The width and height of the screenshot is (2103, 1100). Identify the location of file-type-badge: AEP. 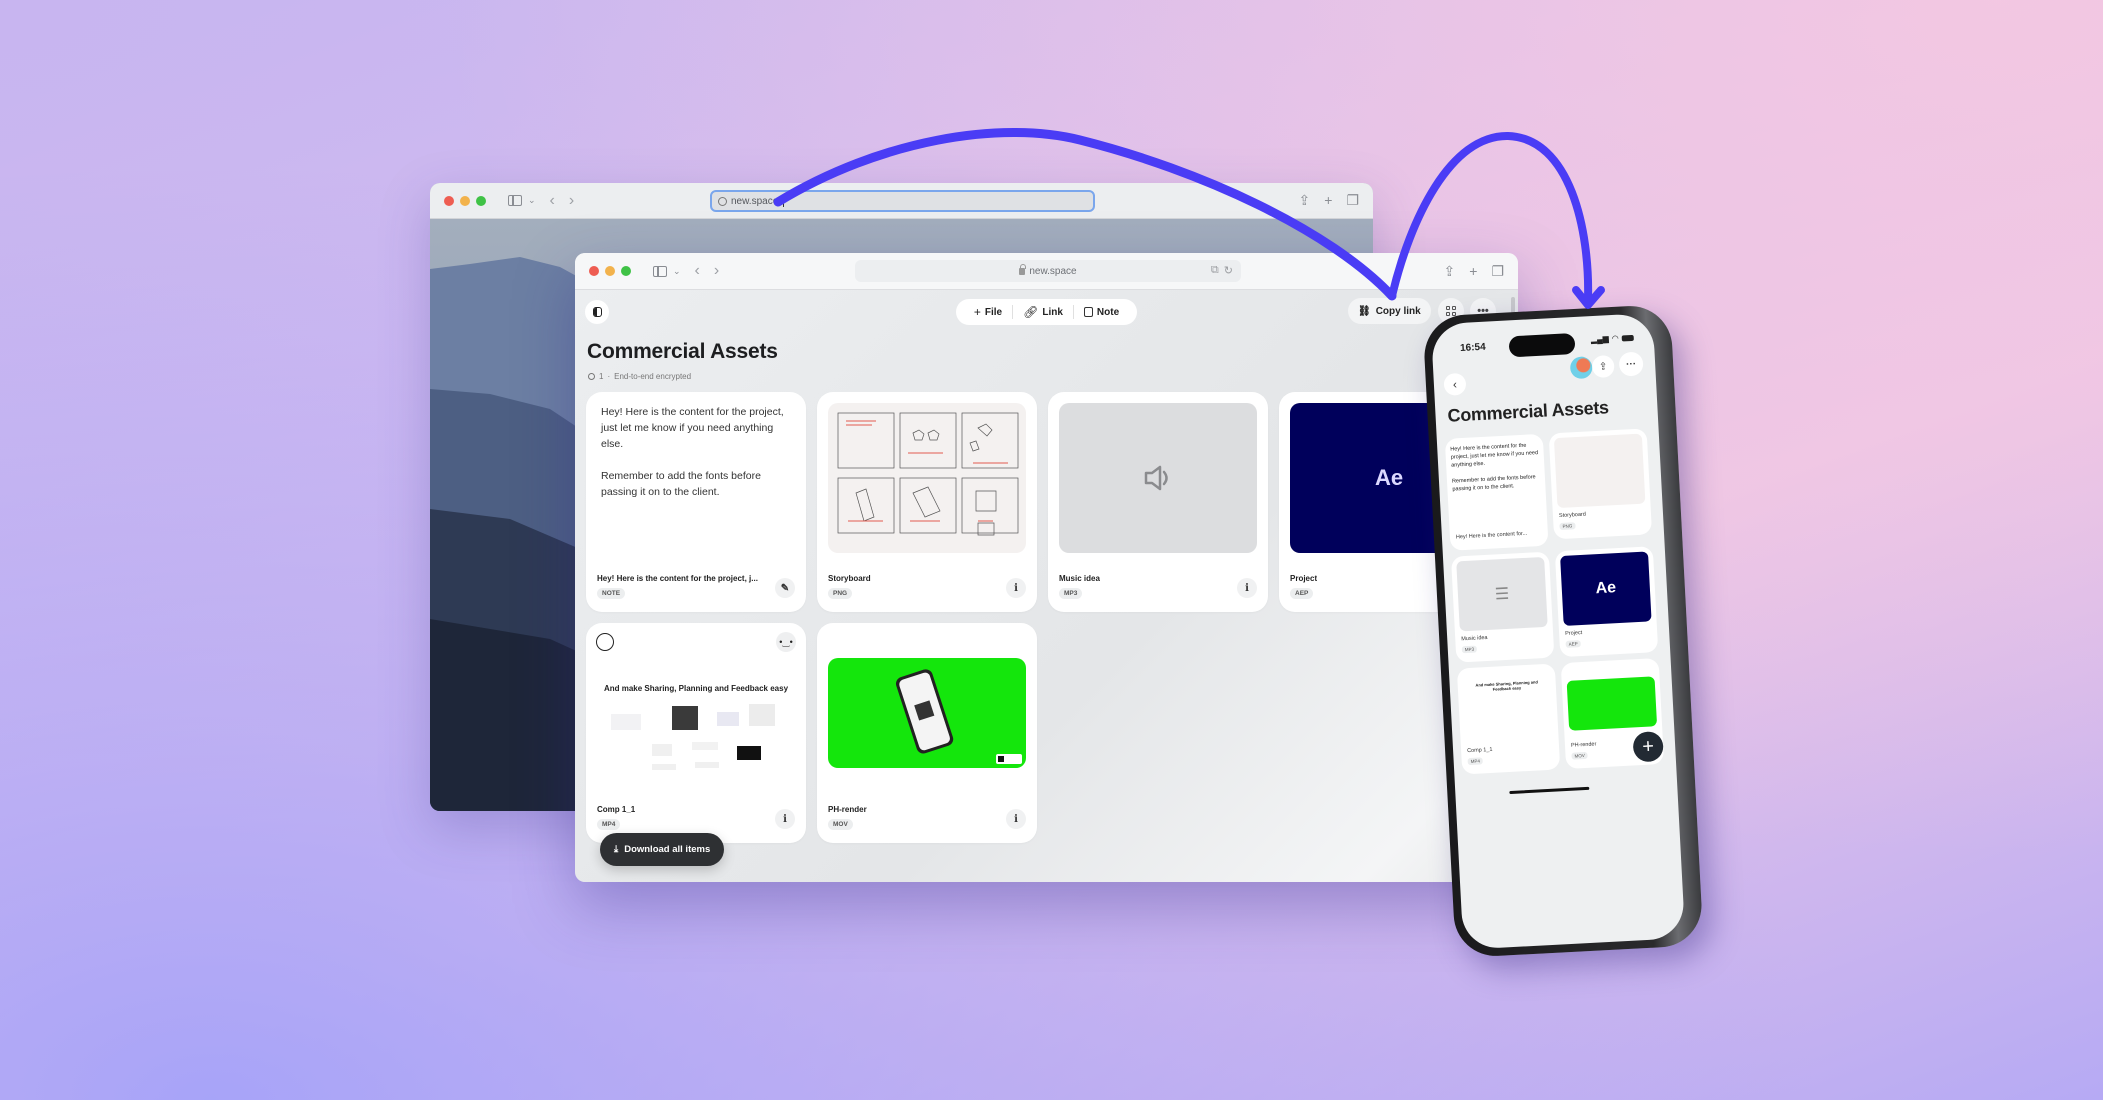
(1302, 593).